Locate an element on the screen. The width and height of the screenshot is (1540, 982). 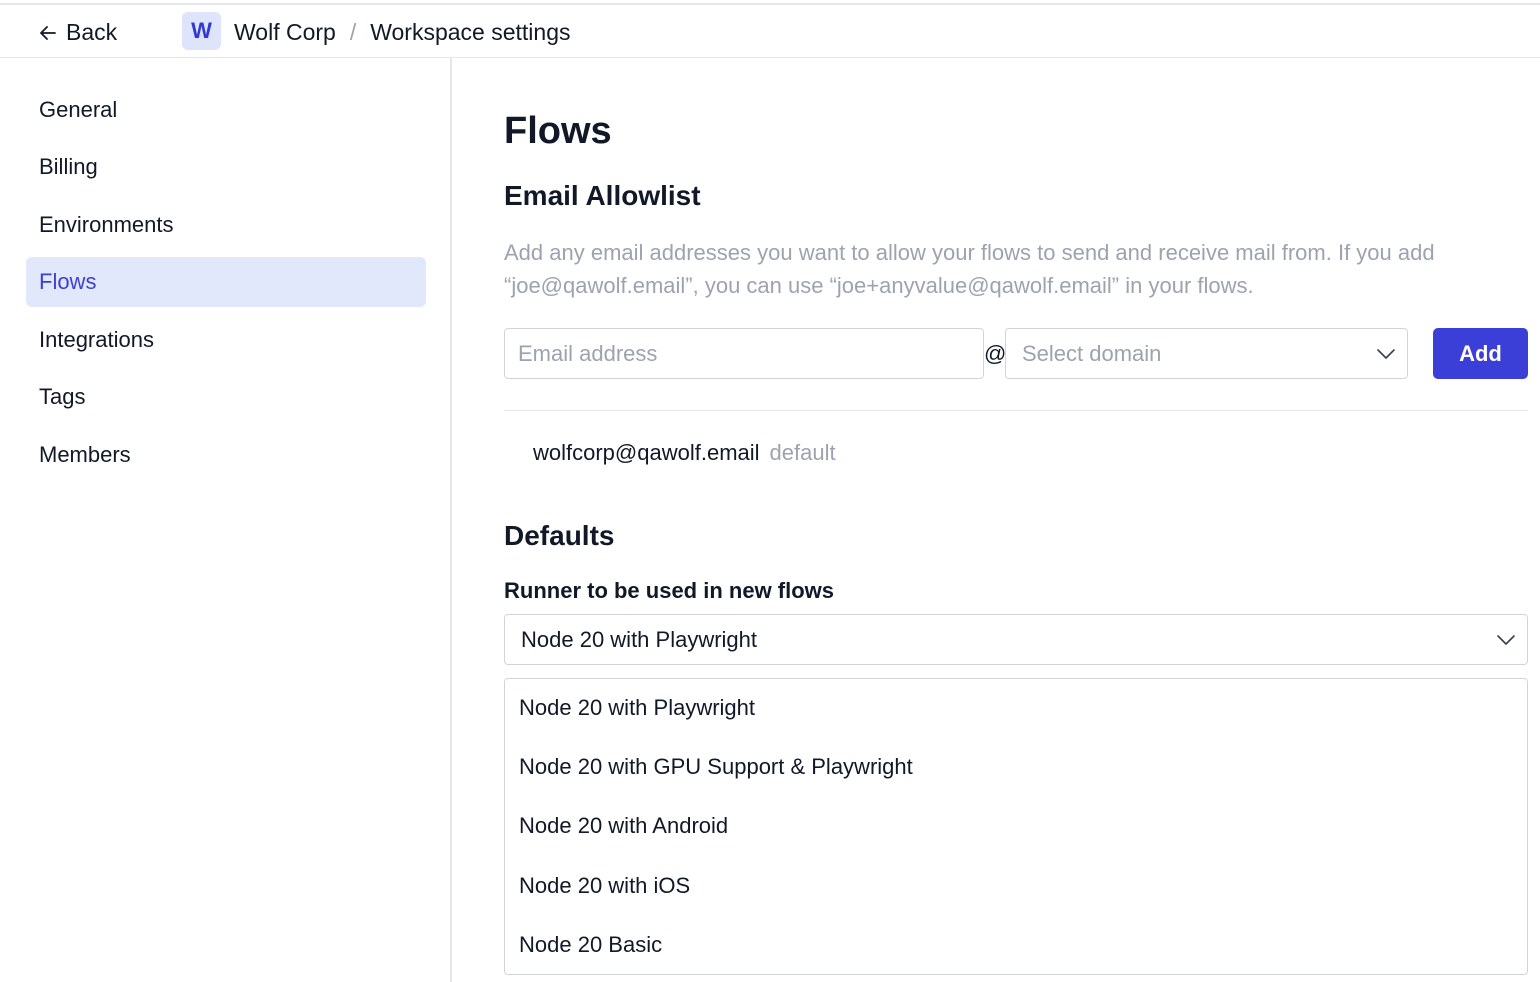
at-symbol: @ is located at coordinates (995, 353).